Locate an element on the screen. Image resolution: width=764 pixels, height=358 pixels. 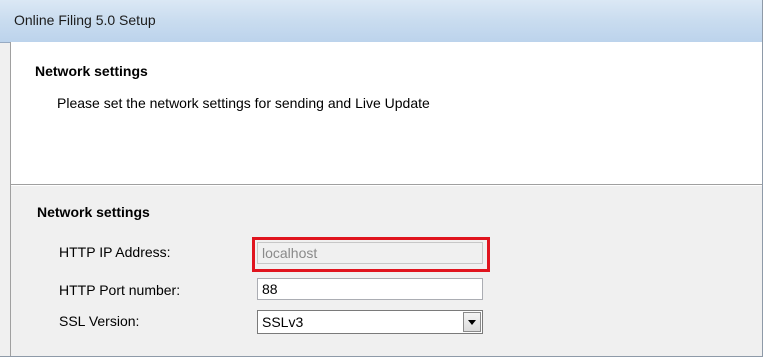
http-ip-label: HTTP IP Address: is located at coordinates (115, 252).